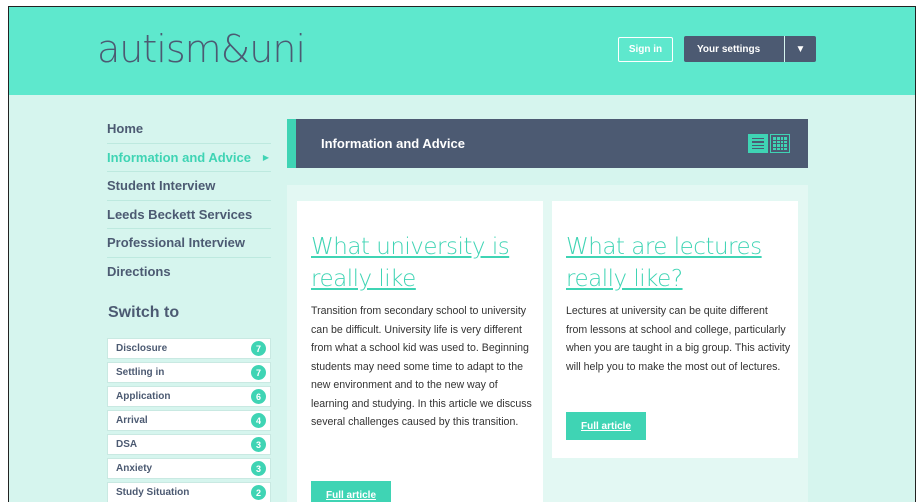 The height and width of the screenshot is (502, 922). Describe the element at coordinates (547, 143) in the screenshot. I see `section-header: Information and Advice` at that location.